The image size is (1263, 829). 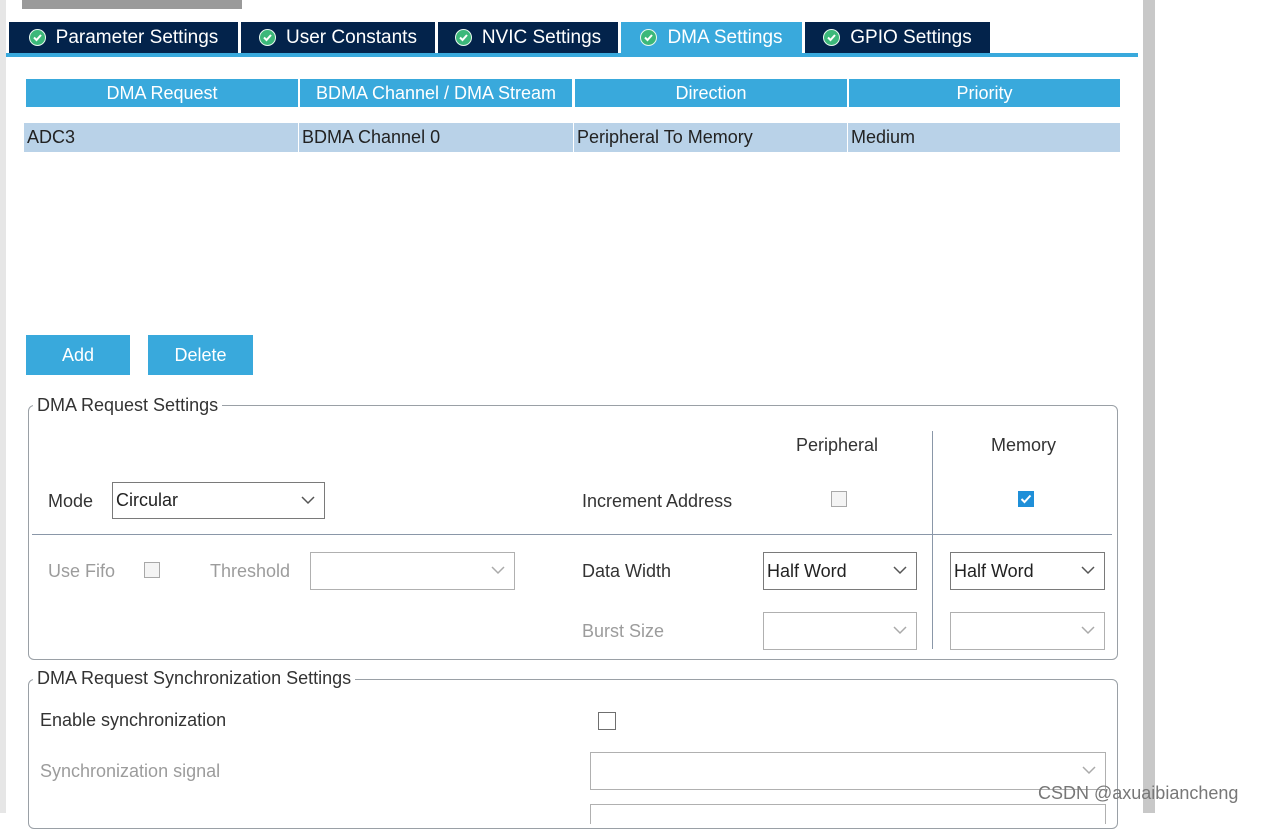 What do you see at coordinates (848, 771) in the screenshot?
I see `sync-signal-select` at bounding box center [848, 771].